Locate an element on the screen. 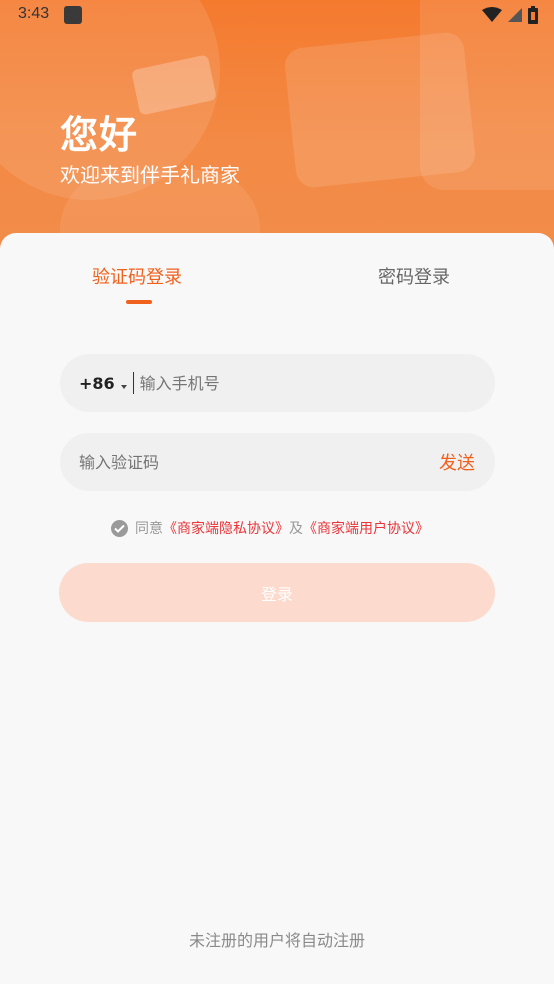 The image size is (554, 984). agreement-prefix: 同意 is located at coordinates (149, 529).